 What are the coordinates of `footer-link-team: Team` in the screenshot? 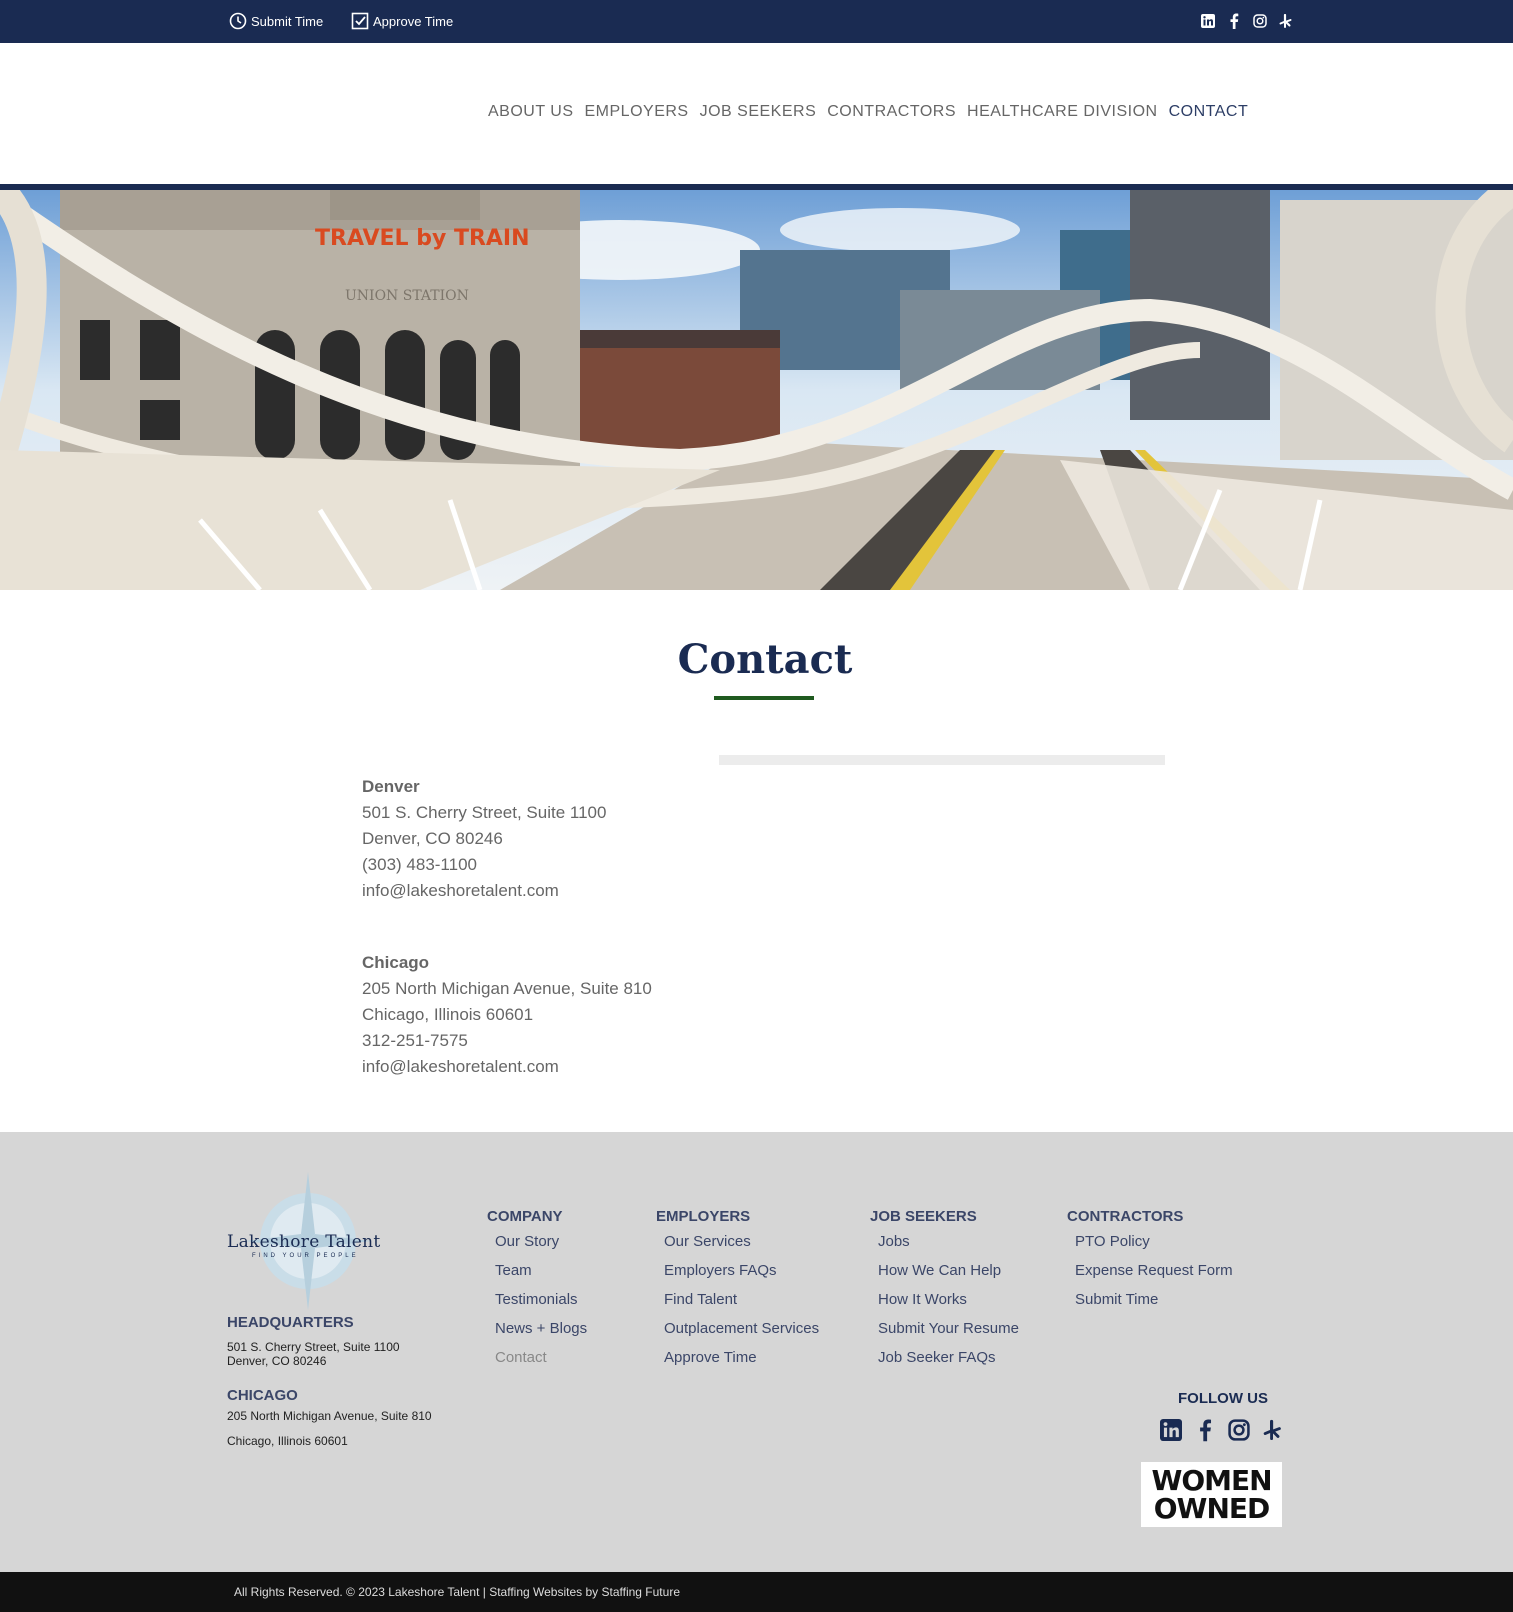 It's located at (541, 1276).